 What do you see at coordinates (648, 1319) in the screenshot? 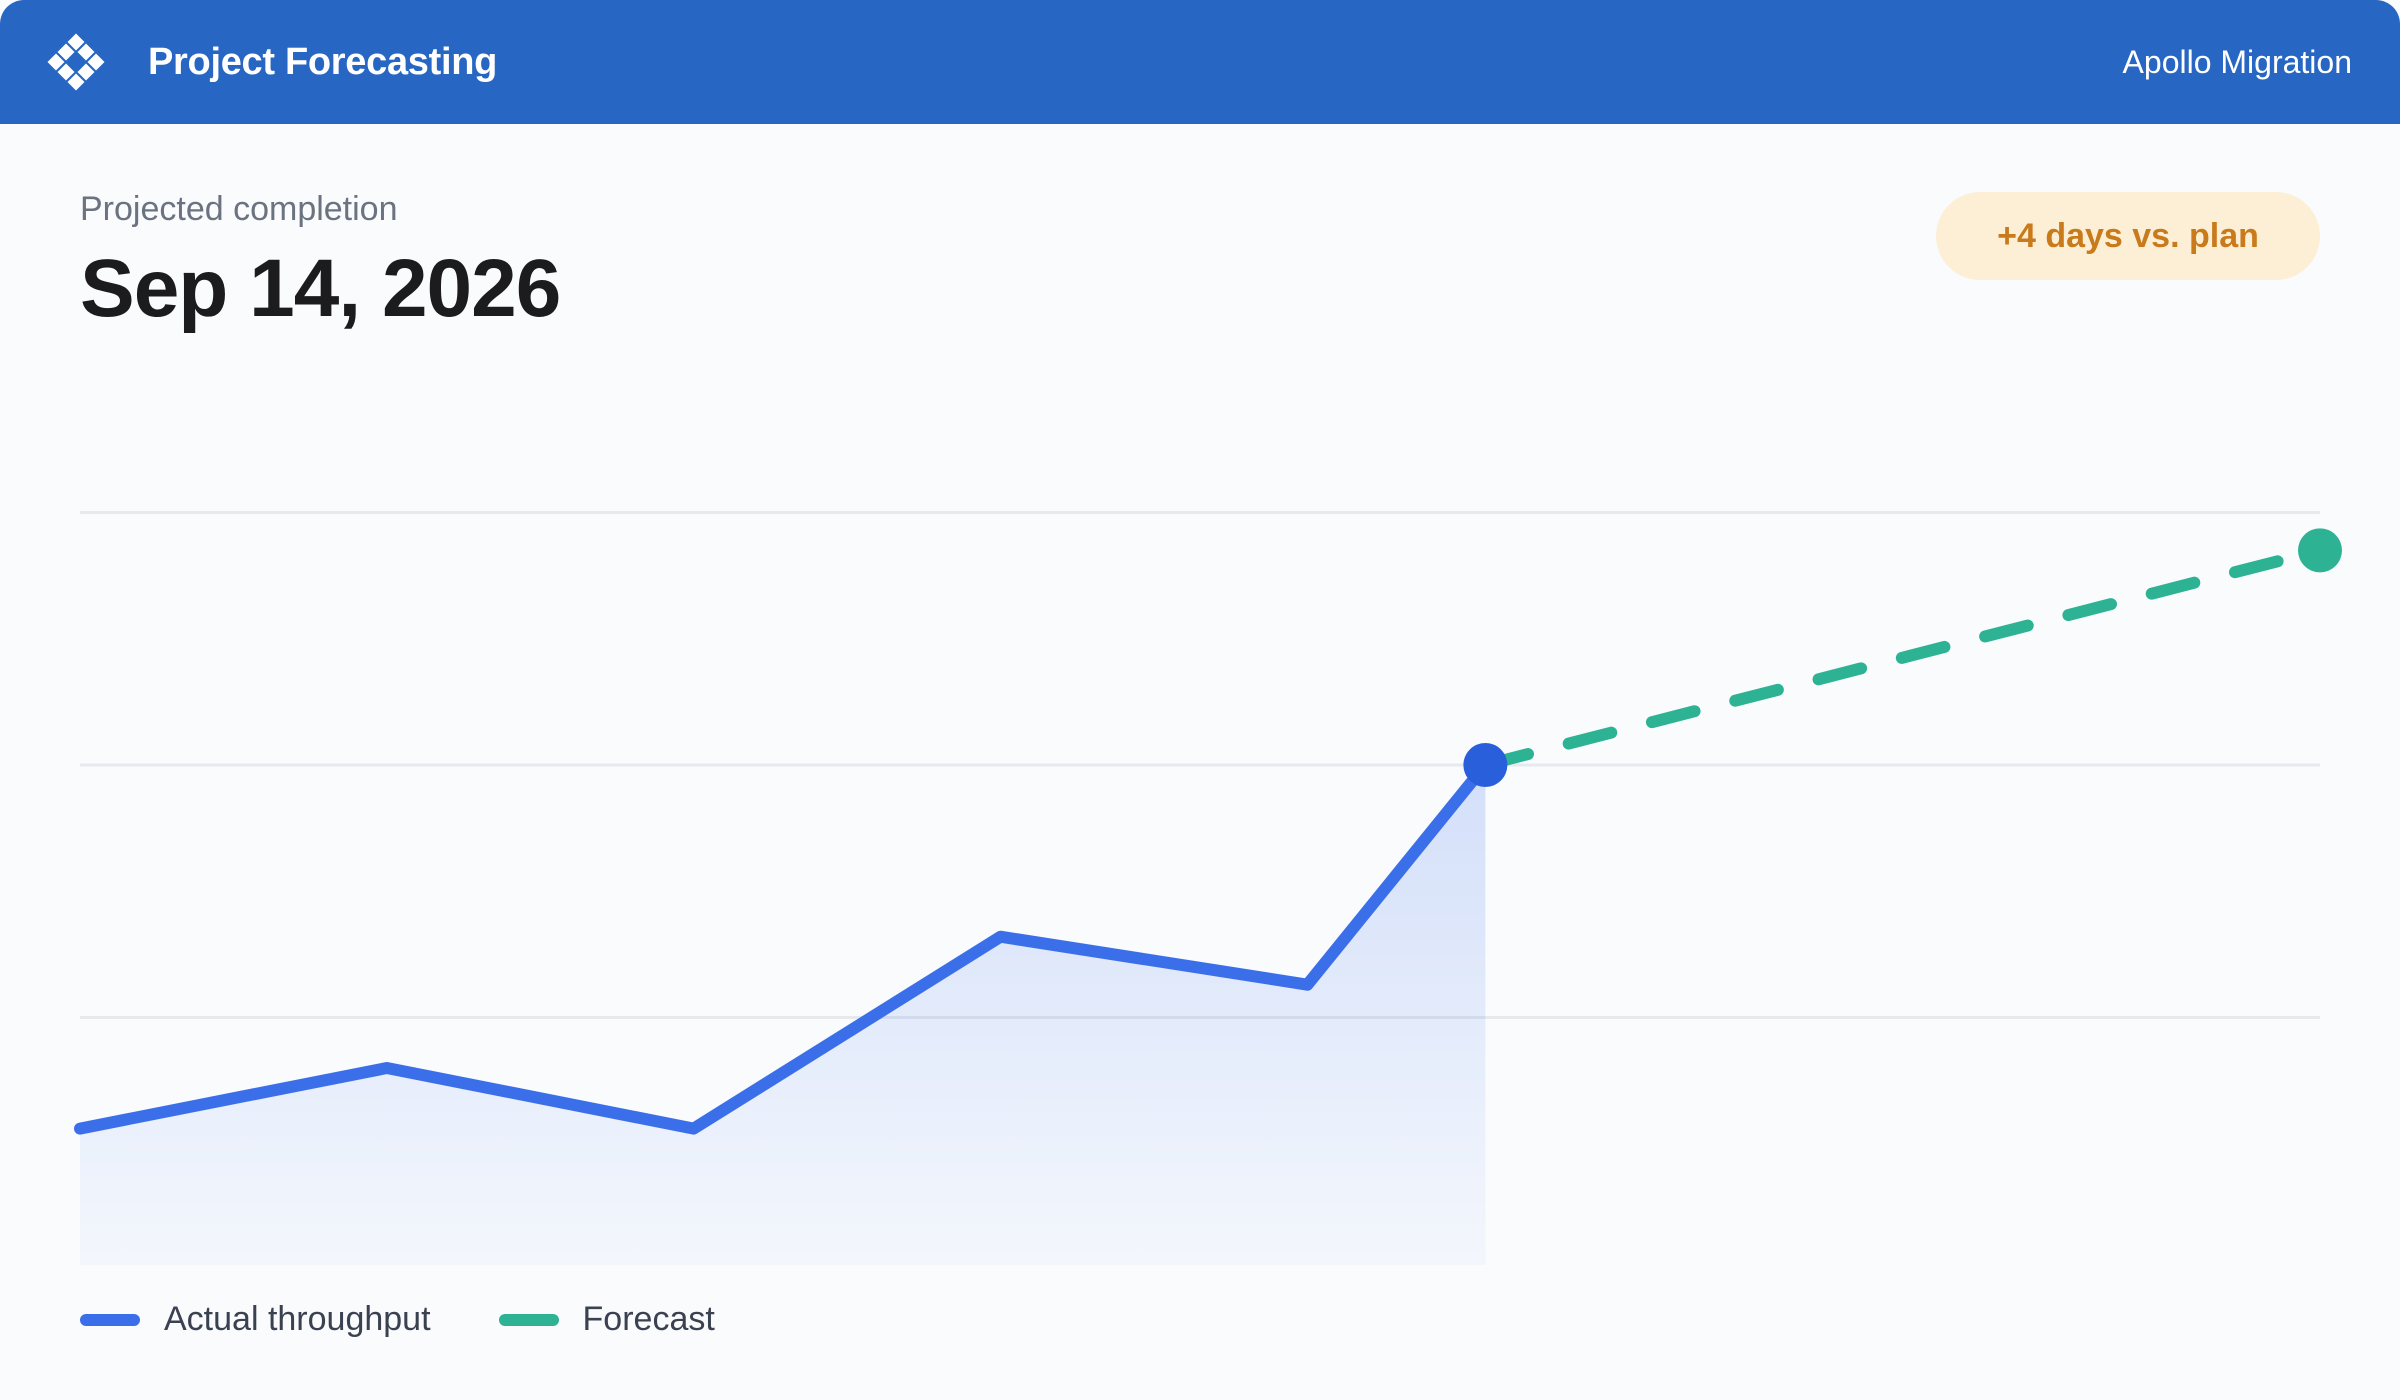
I see `legend-label-forecast: Forecast` at bounding box center [648, 1319].